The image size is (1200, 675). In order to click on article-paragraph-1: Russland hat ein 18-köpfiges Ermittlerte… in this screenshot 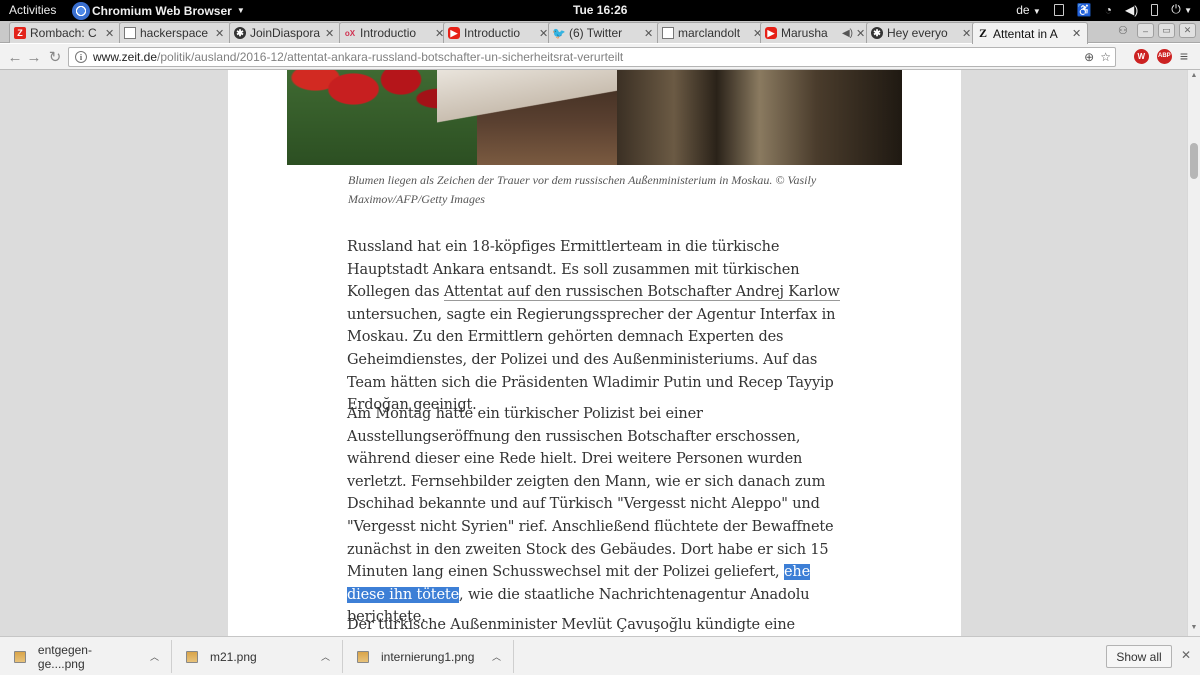, I will do `click(594, 326)`.